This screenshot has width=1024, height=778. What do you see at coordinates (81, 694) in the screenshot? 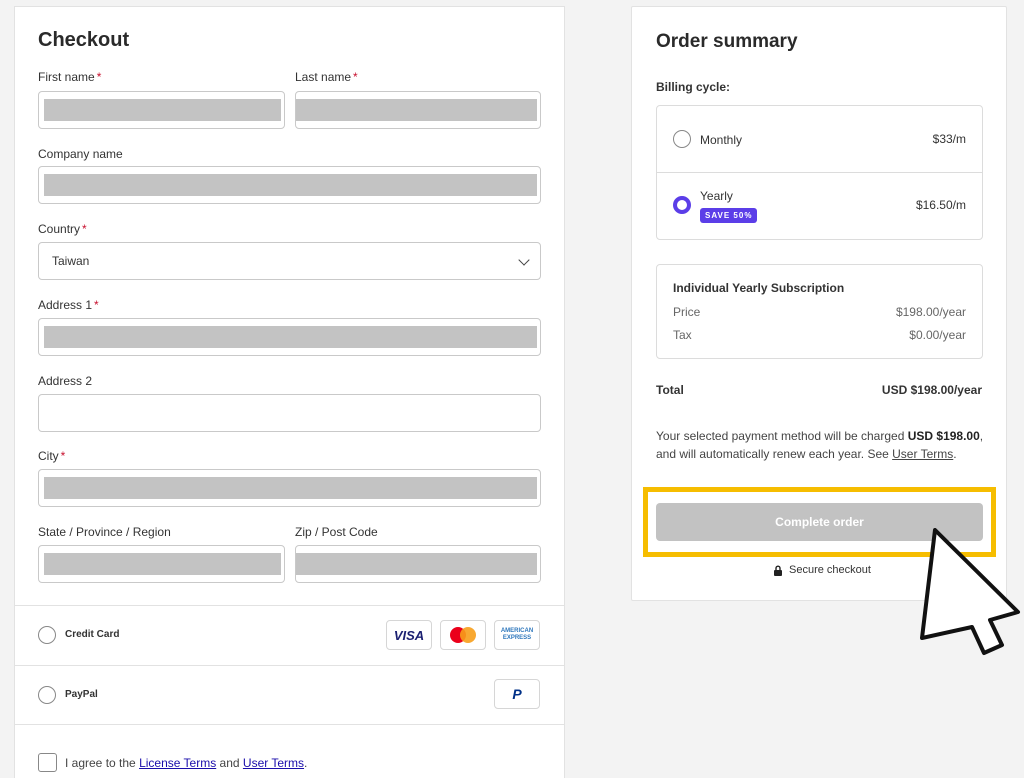
I see `paypal-label: PayPal` at bounding box center [81, 694].